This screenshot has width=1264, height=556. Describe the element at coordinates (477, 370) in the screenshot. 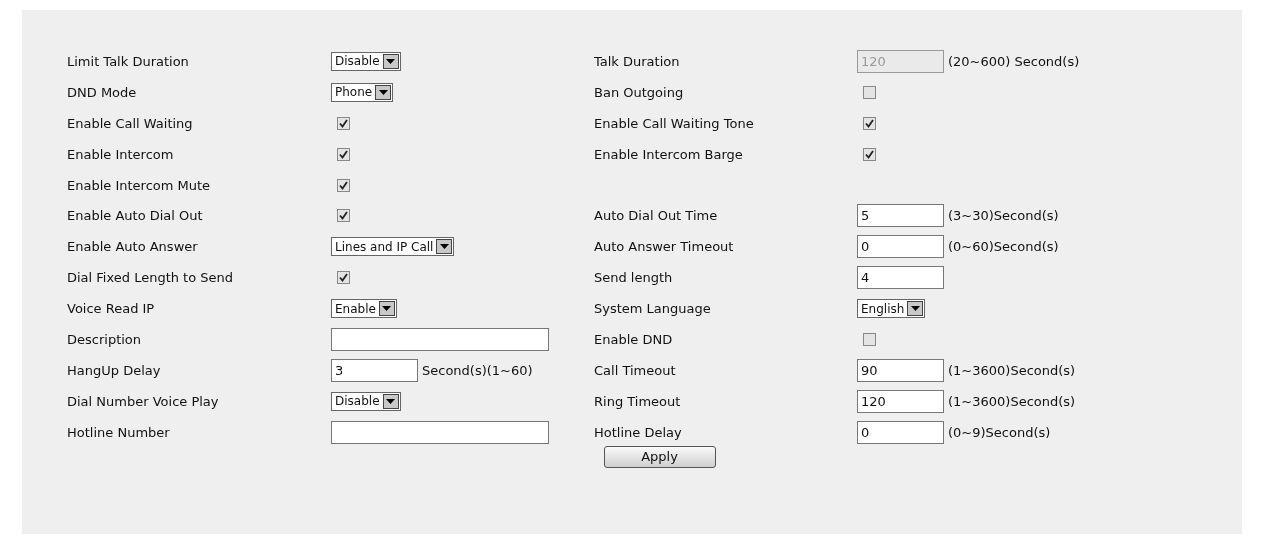

I see `unit-text: Second(s)(1~60)` at that location.